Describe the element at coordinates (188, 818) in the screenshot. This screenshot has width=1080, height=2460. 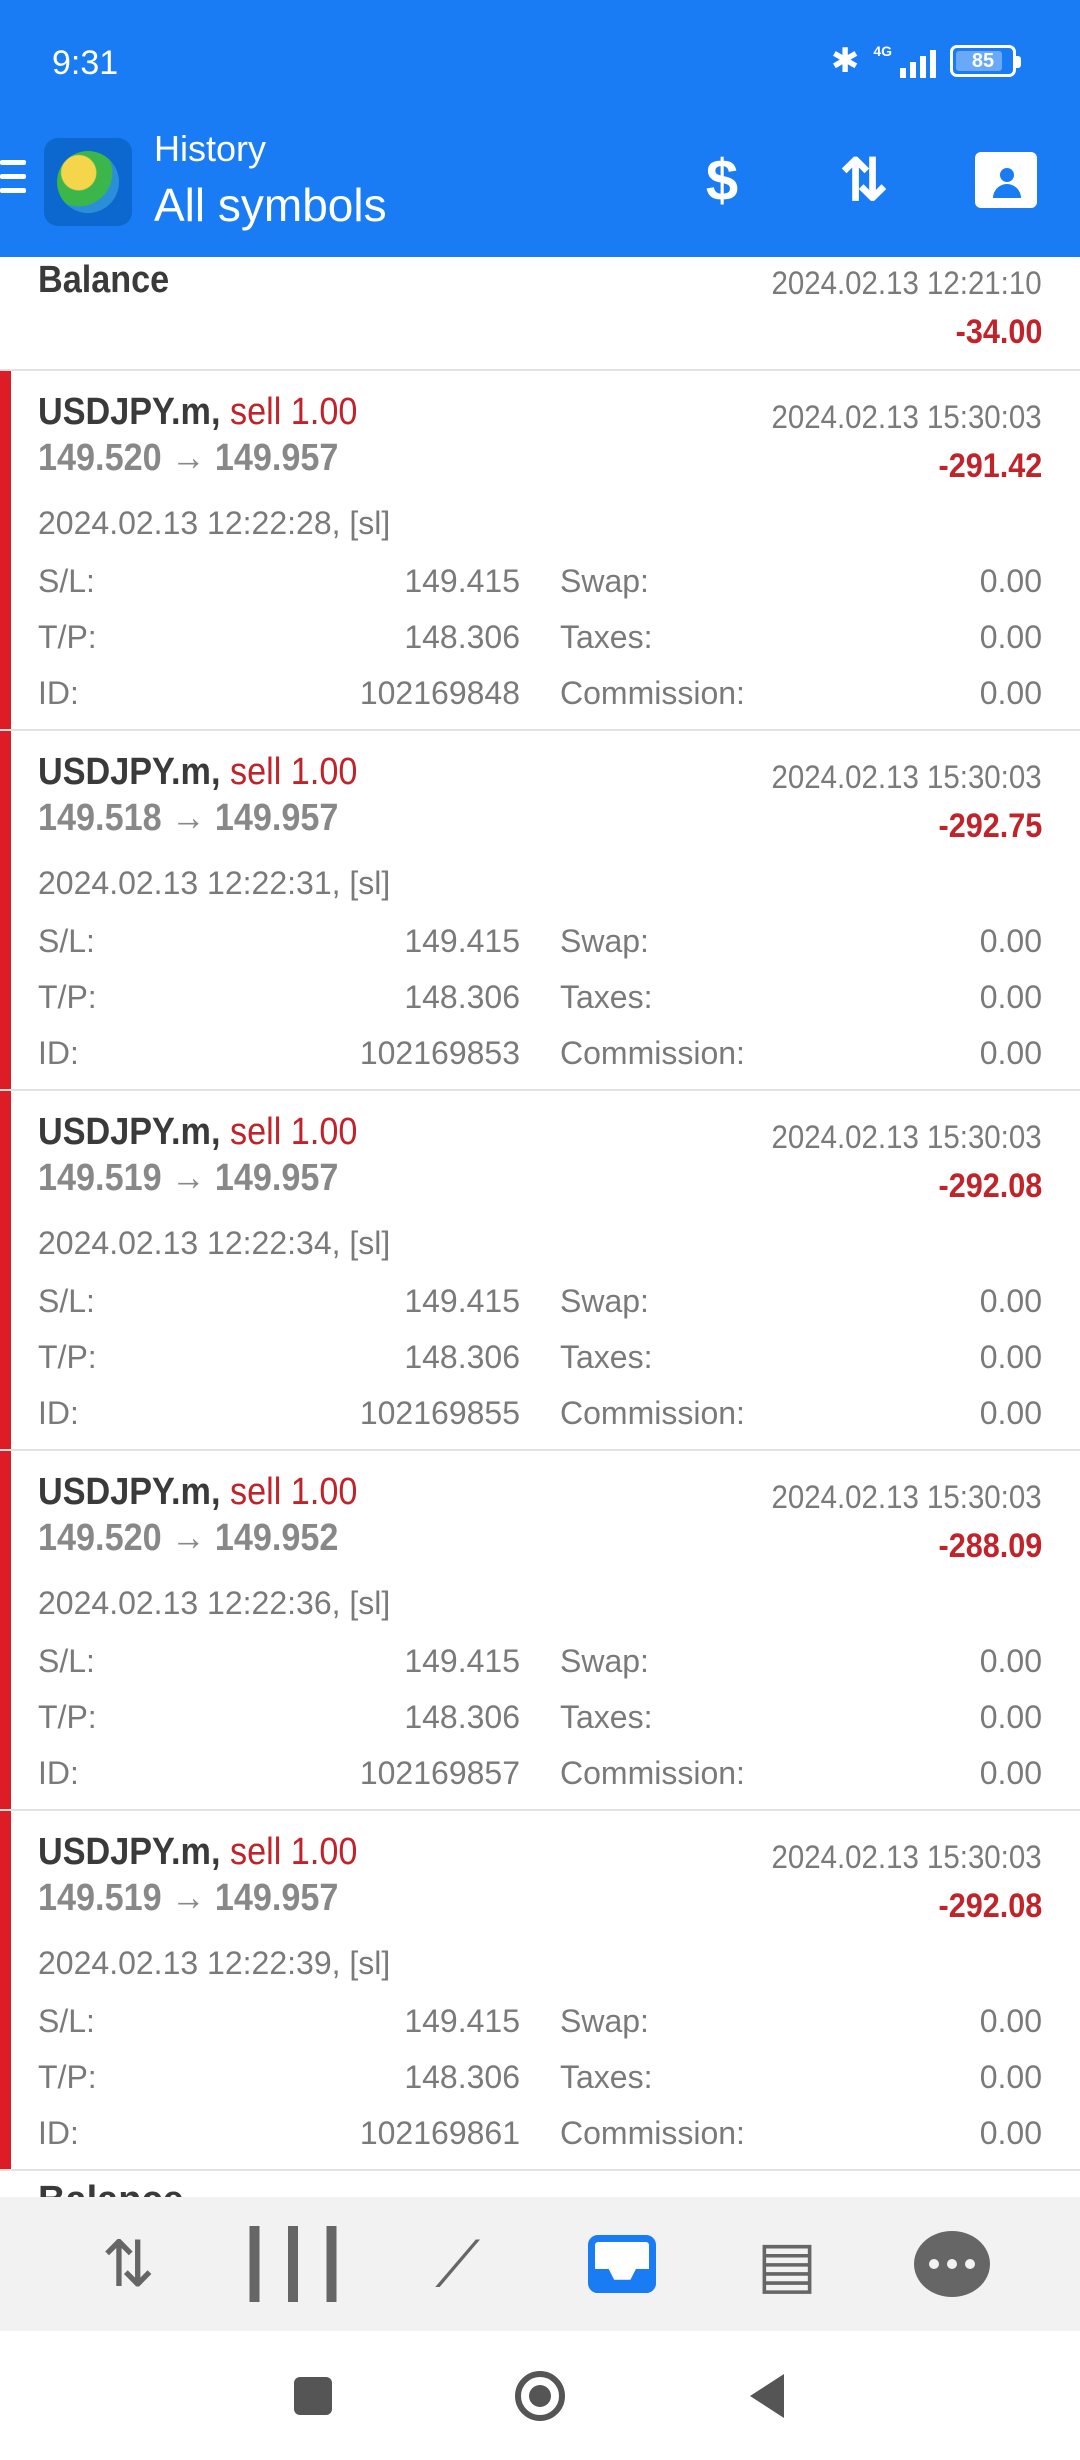
I see `deal-prices: 149.518 → 149.957` at that location.